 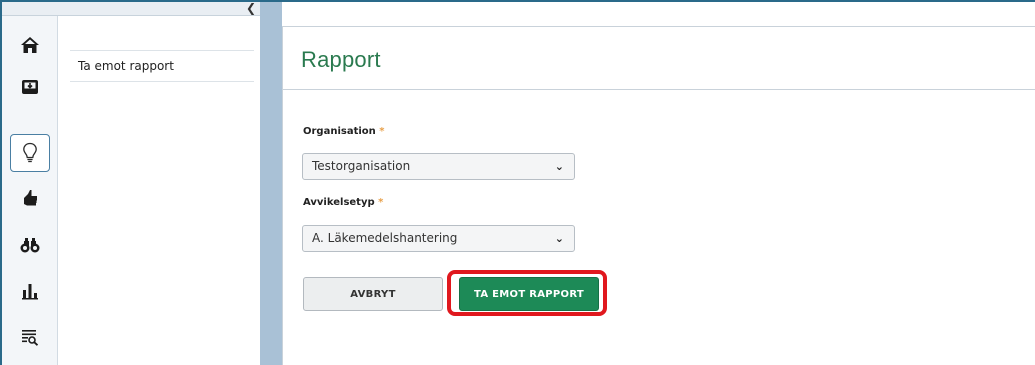 I want to click on subnav-item-ta-emot-rapport: Ta emot rapport, so click(x=162, y=66).